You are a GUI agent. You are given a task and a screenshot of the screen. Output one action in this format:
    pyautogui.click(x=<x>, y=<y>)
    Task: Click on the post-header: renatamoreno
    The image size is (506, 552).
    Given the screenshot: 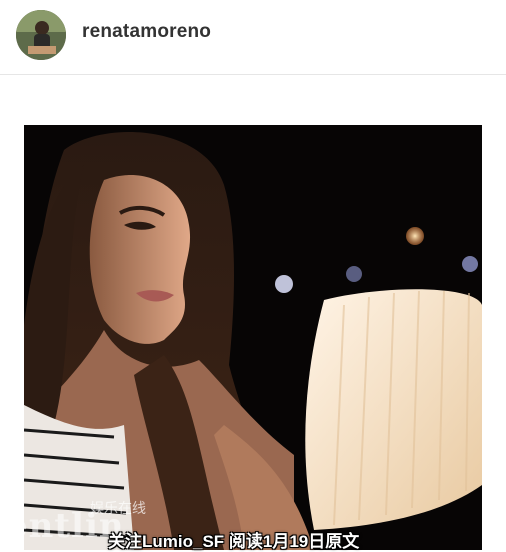 What is the action you would take?
    pyautogui.click(x=253, y=36)
    